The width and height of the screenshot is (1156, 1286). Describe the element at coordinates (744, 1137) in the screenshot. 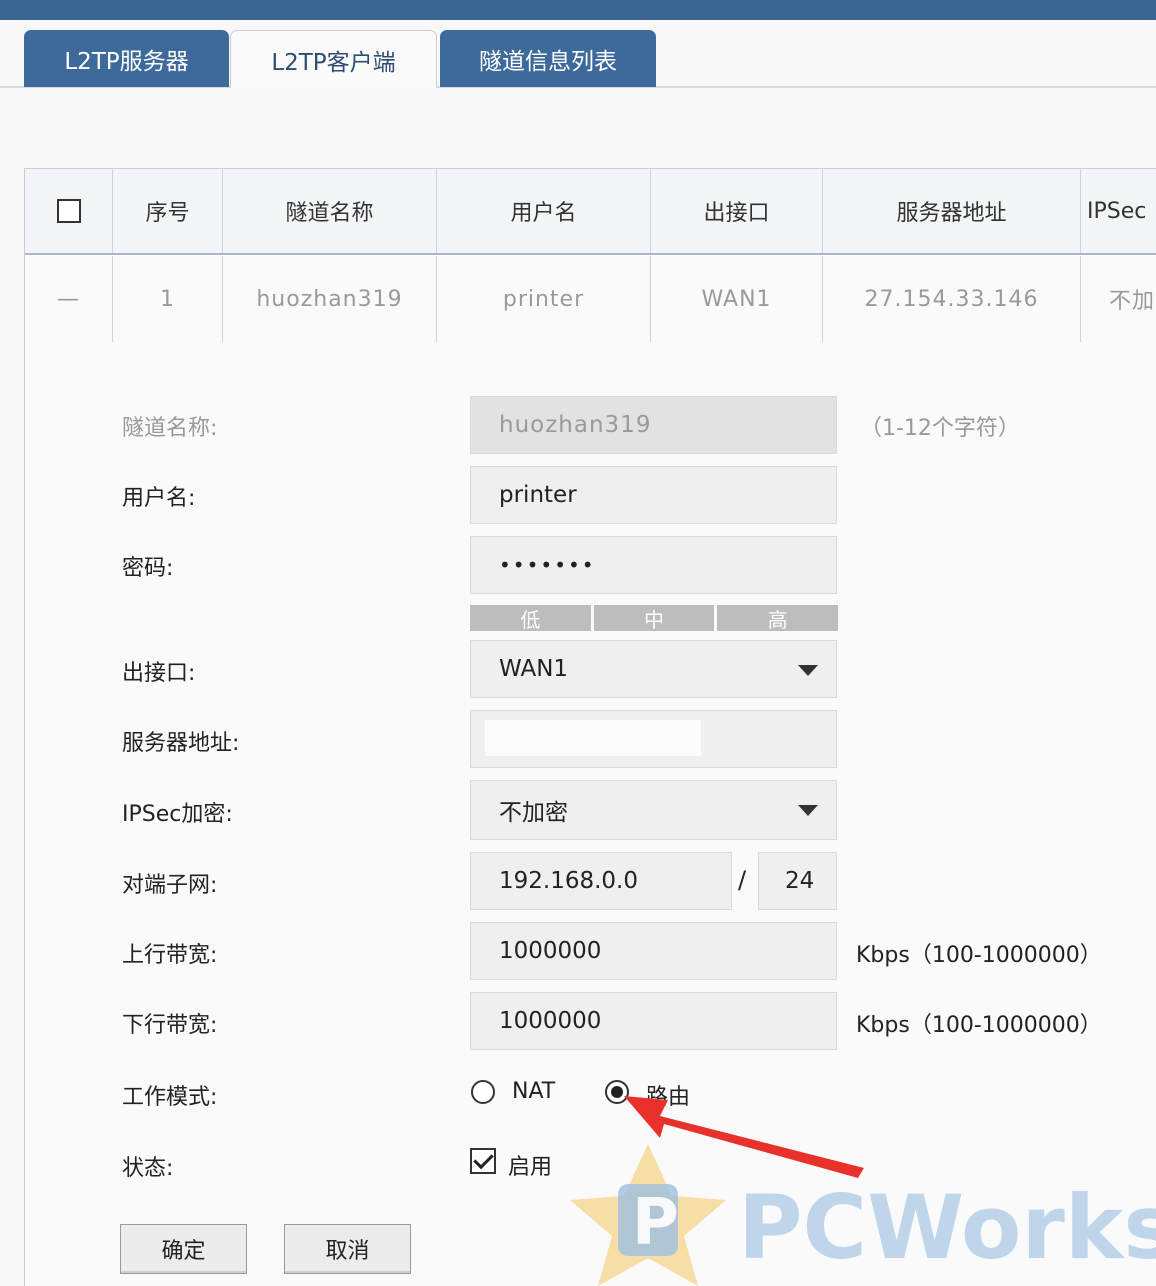

I see `red-arrow-annotation` at that location.